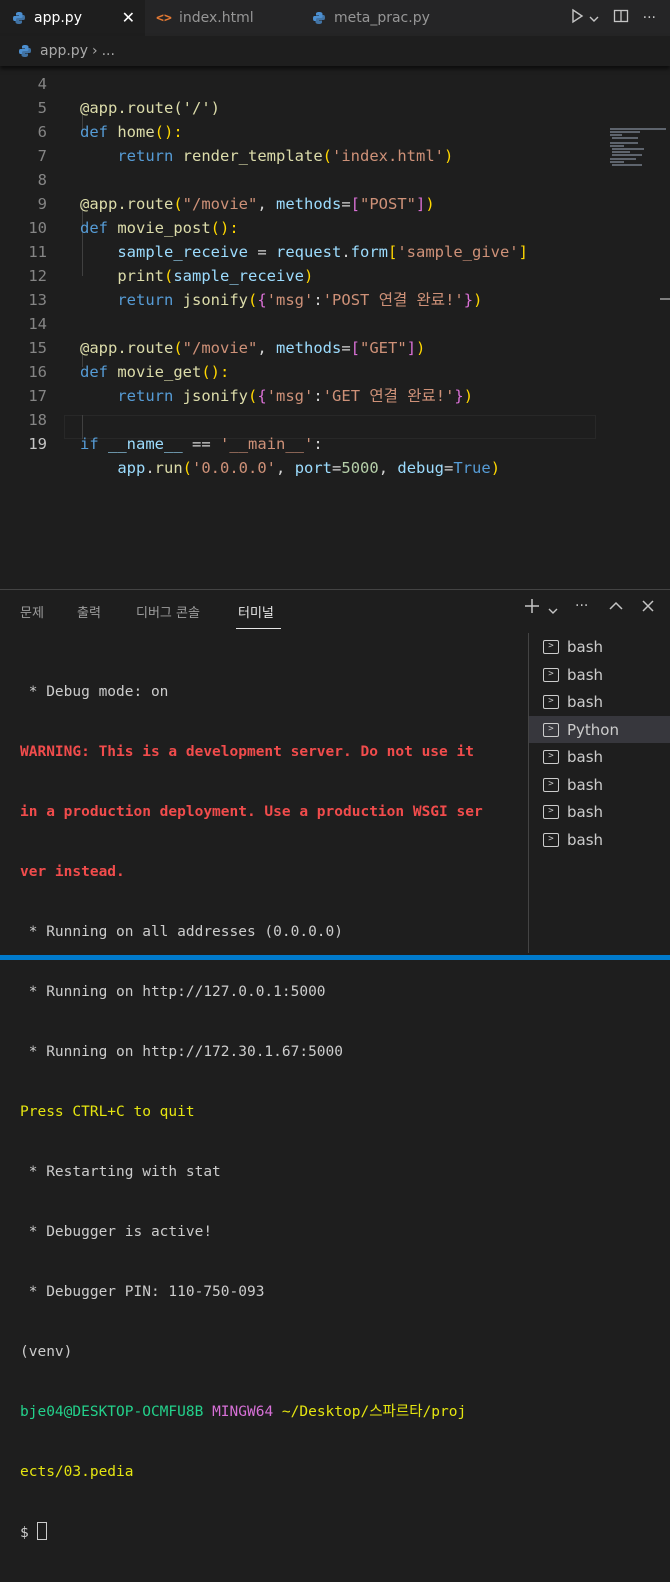  I want to click on editor-actions: ···, so click(619, 18).